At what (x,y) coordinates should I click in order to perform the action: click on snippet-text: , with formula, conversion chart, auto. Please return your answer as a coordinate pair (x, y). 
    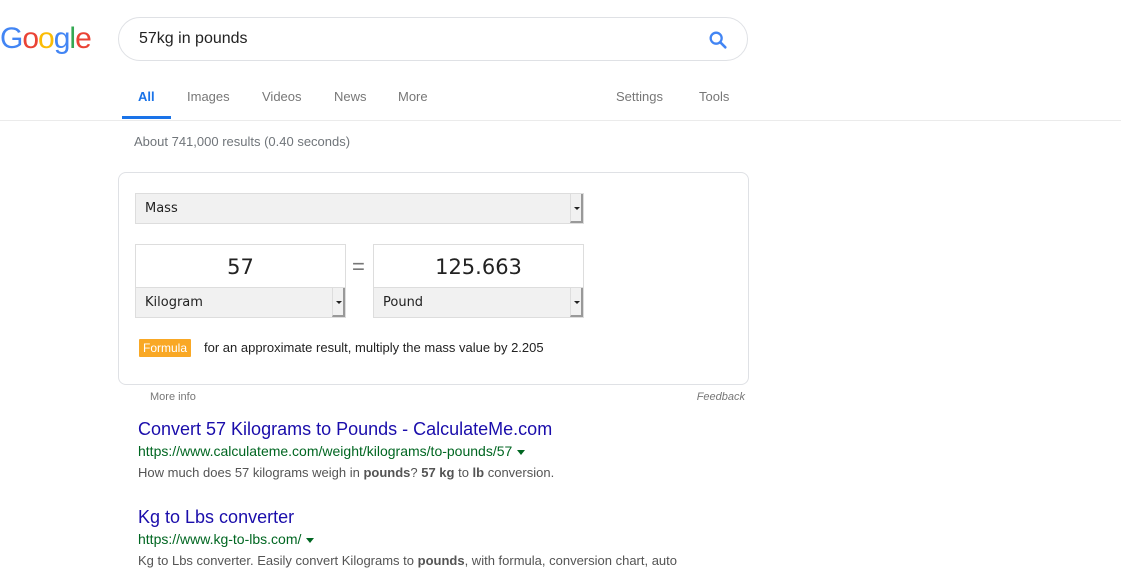
    Looking at the image, I should click on (571, 560).